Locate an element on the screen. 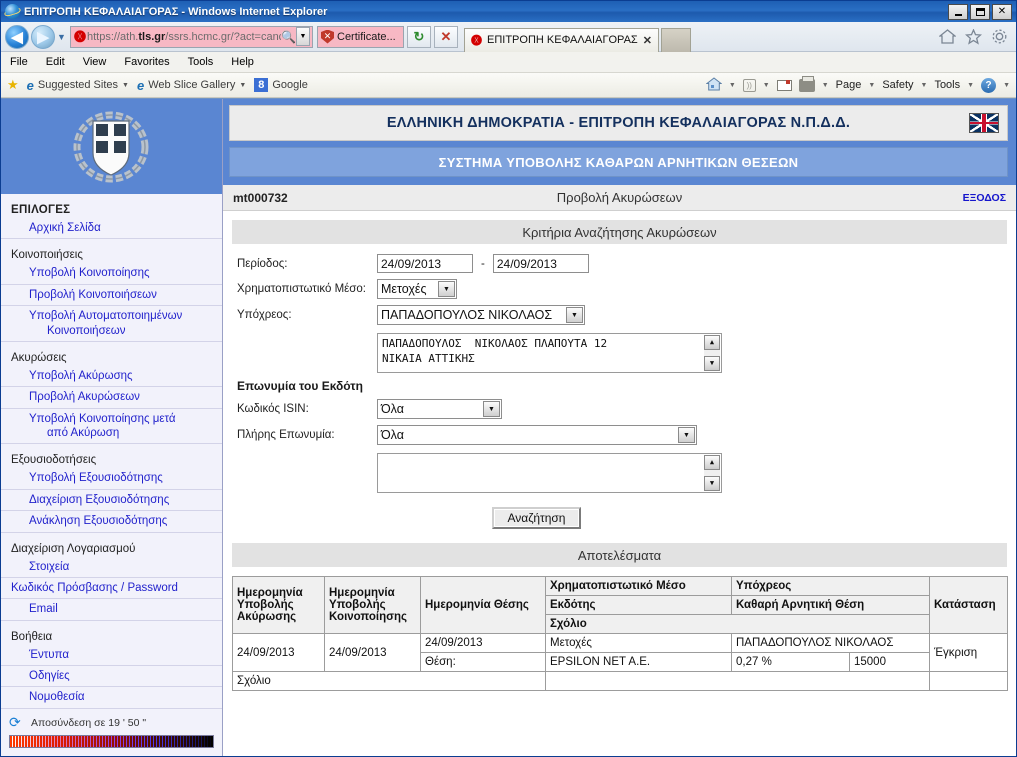 Image resolution: width=1017 pixels, height=757 pixels. web-slice-label: Web Slice Gallery is located at coordinates (192, 85).